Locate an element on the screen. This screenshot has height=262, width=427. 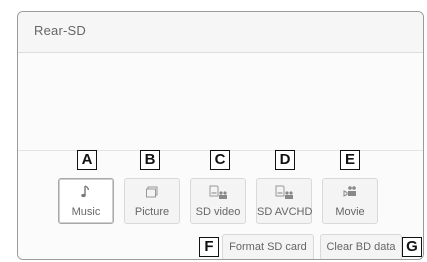
picture-icon is located at coordinates (152, 193).